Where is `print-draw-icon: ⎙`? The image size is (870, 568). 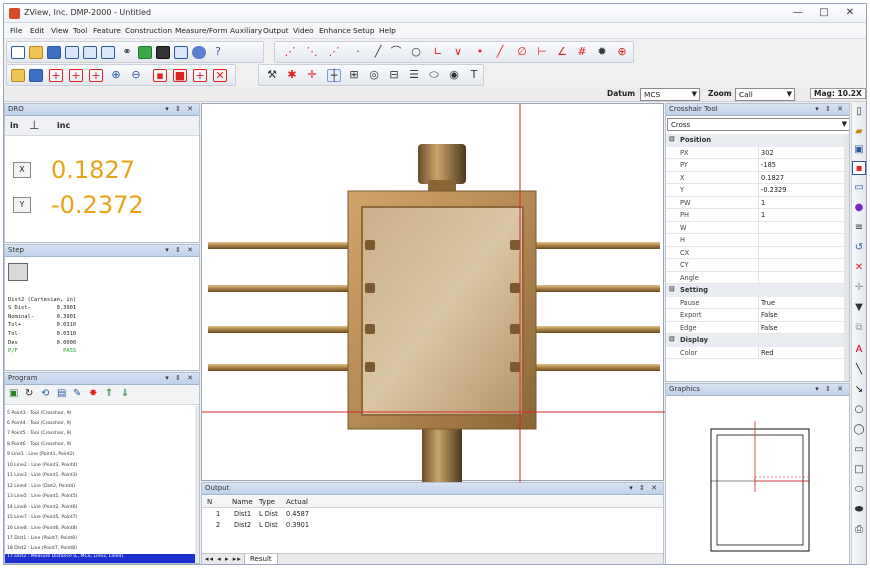 print-draw-icon: ⎙ is located at coordinates (859, 530).